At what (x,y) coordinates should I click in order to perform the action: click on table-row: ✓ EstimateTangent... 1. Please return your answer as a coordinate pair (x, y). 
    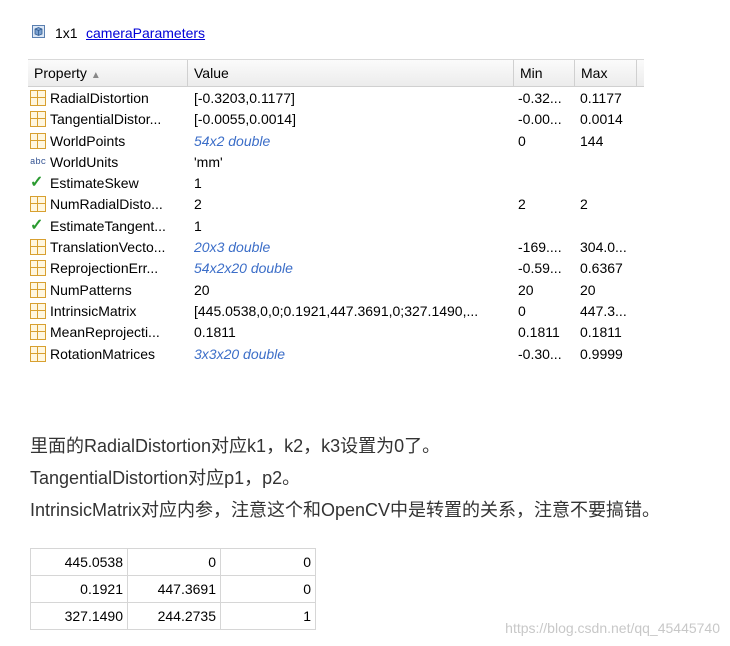
    Looking at the image, I should click on (336, 226).